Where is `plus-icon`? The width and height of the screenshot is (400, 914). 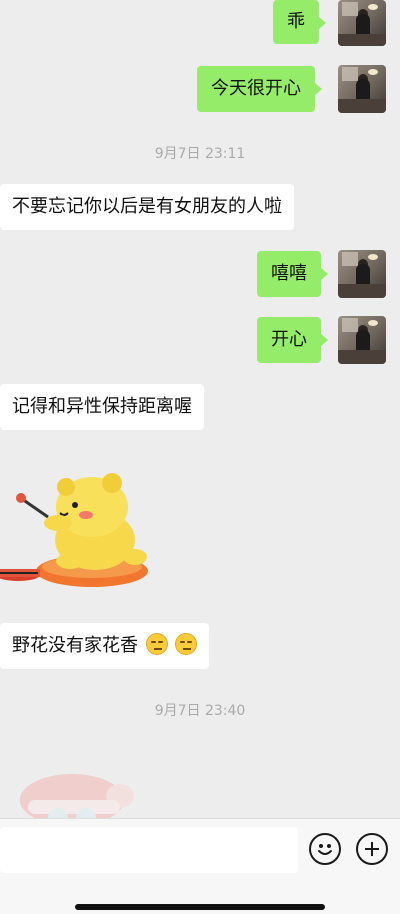 plus-icon is located at coordinates (372, 849).